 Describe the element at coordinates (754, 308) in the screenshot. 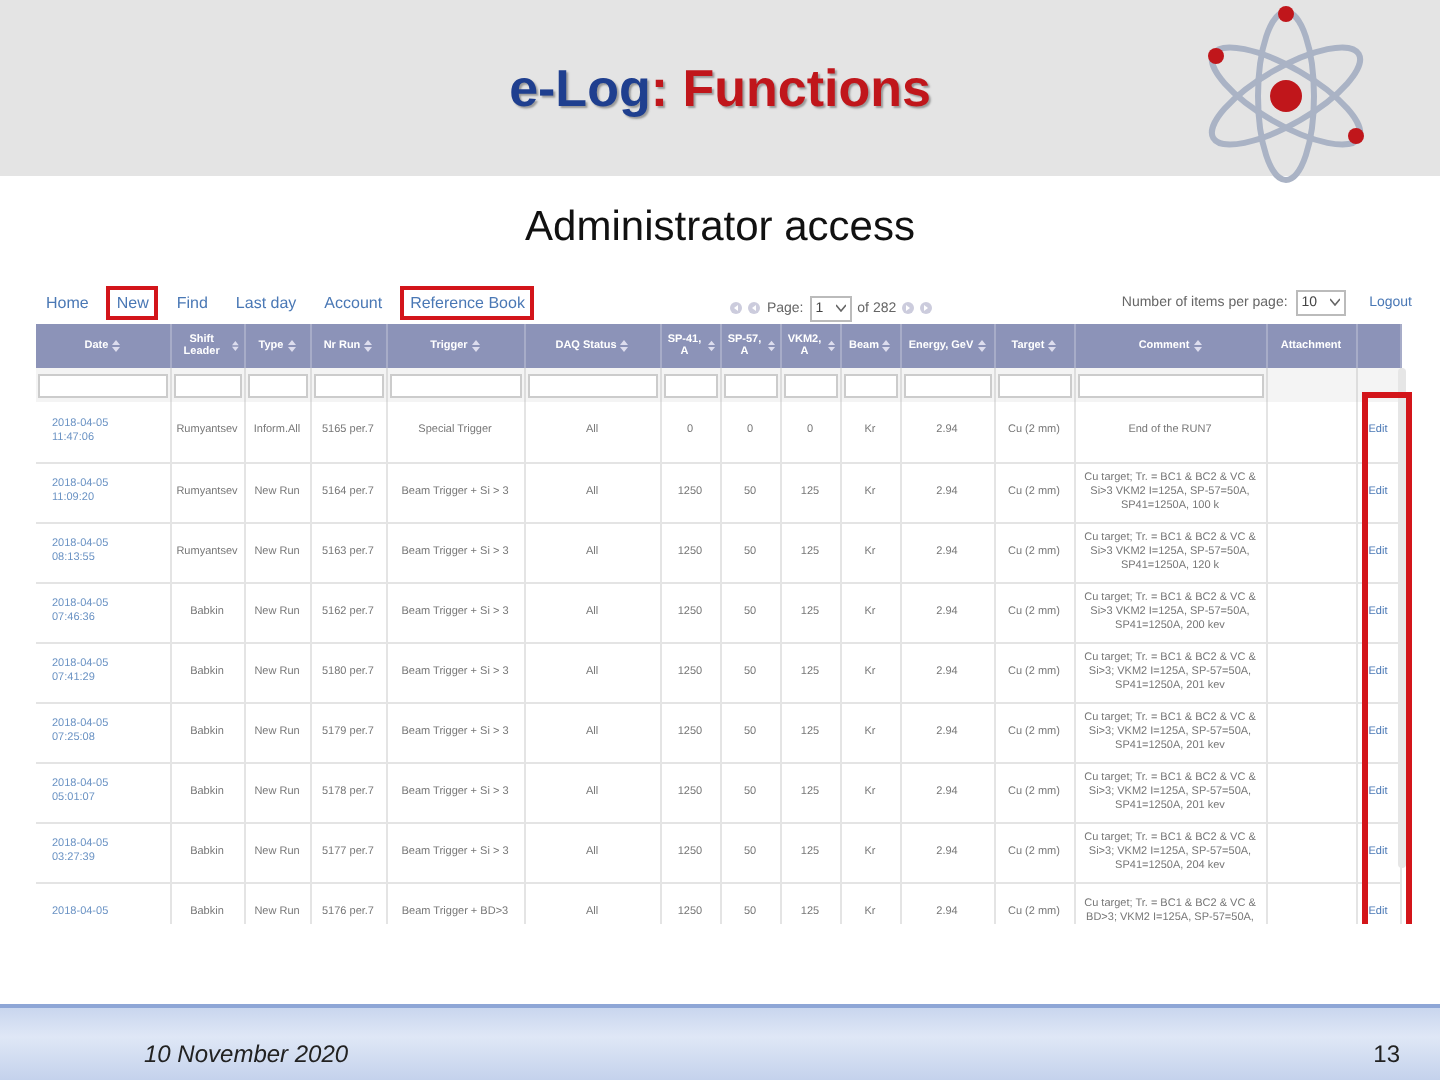

I see `previous-page-icon` at that location.